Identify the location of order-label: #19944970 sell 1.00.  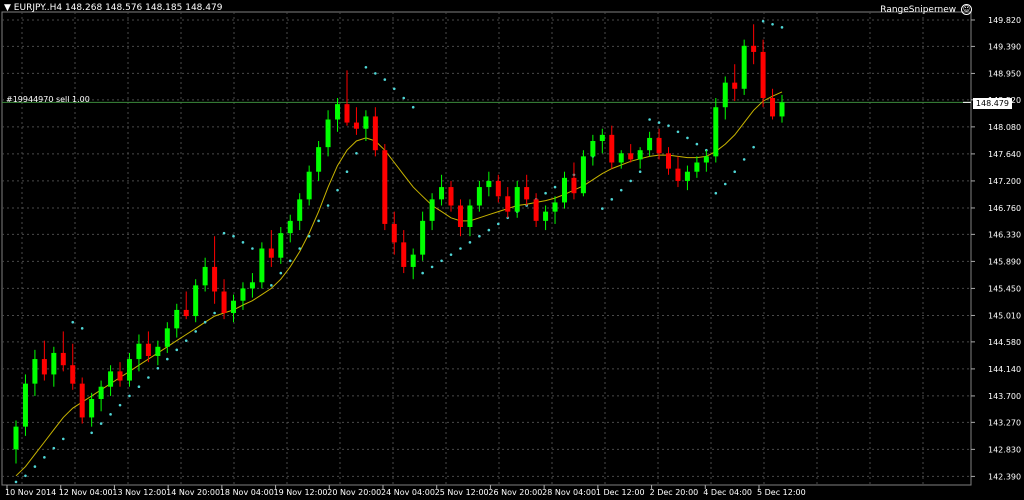
(48, 99).